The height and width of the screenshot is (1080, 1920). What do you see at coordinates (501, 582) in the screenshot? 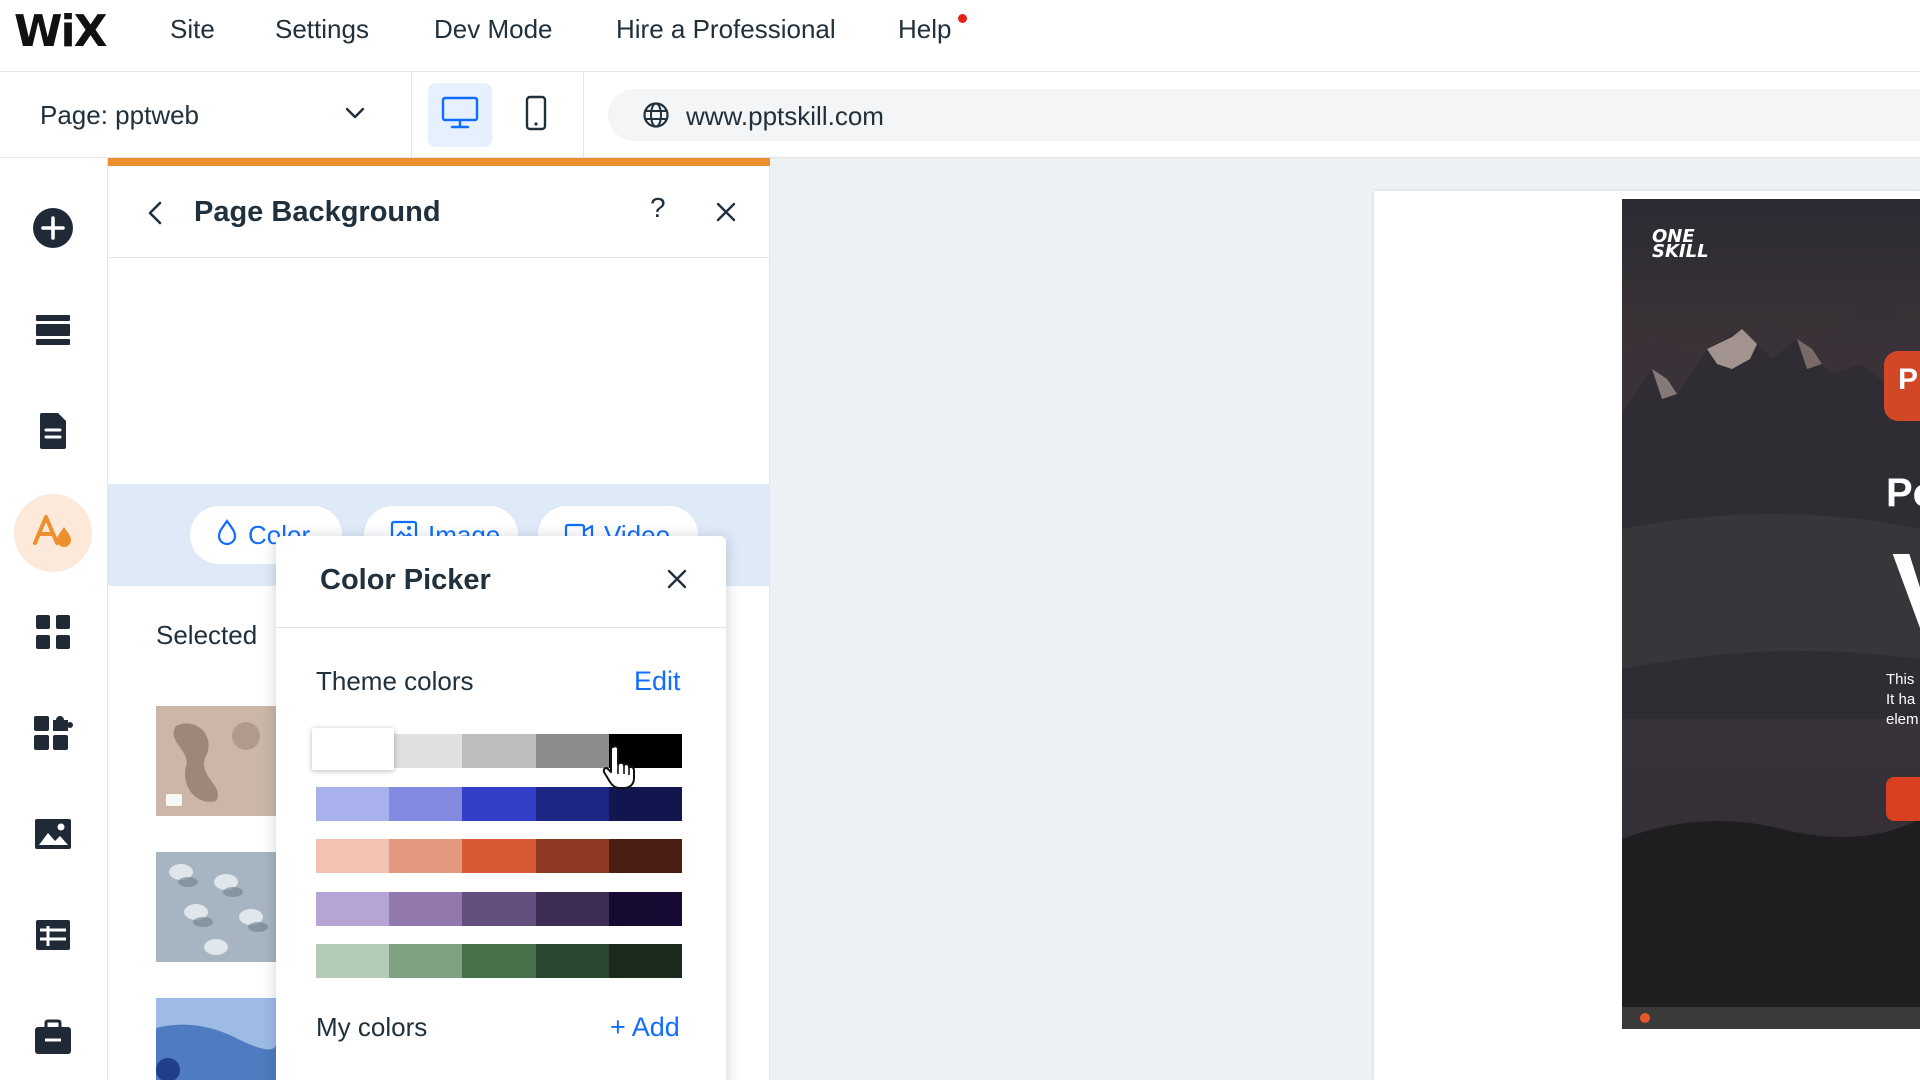
I see `color-picker-header: Color Picker` at bounding box center [501, 582].